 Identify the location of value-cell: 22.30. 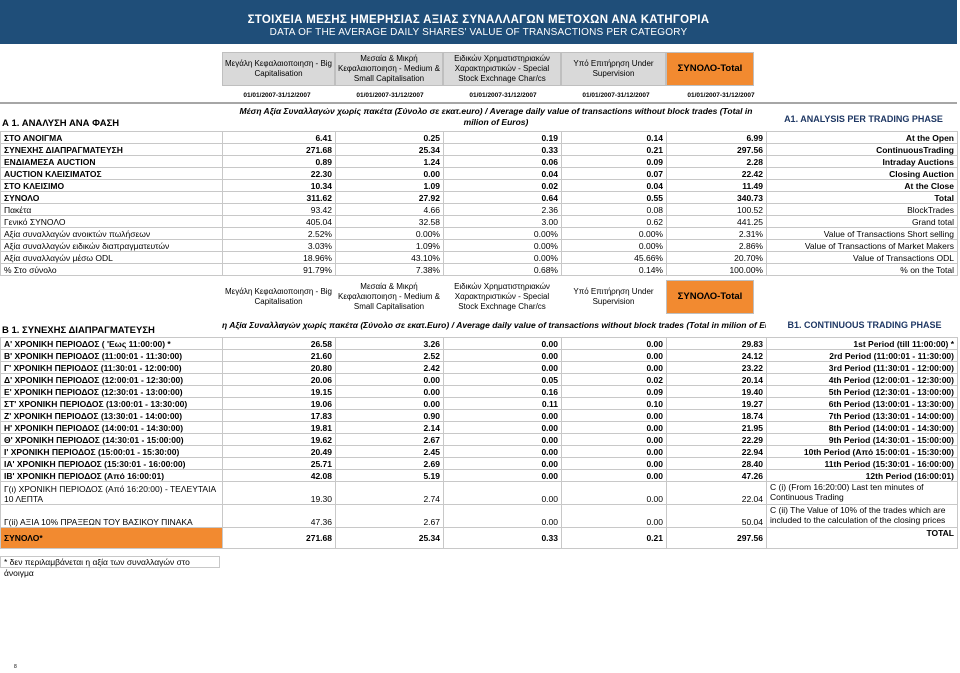
(279, 173).